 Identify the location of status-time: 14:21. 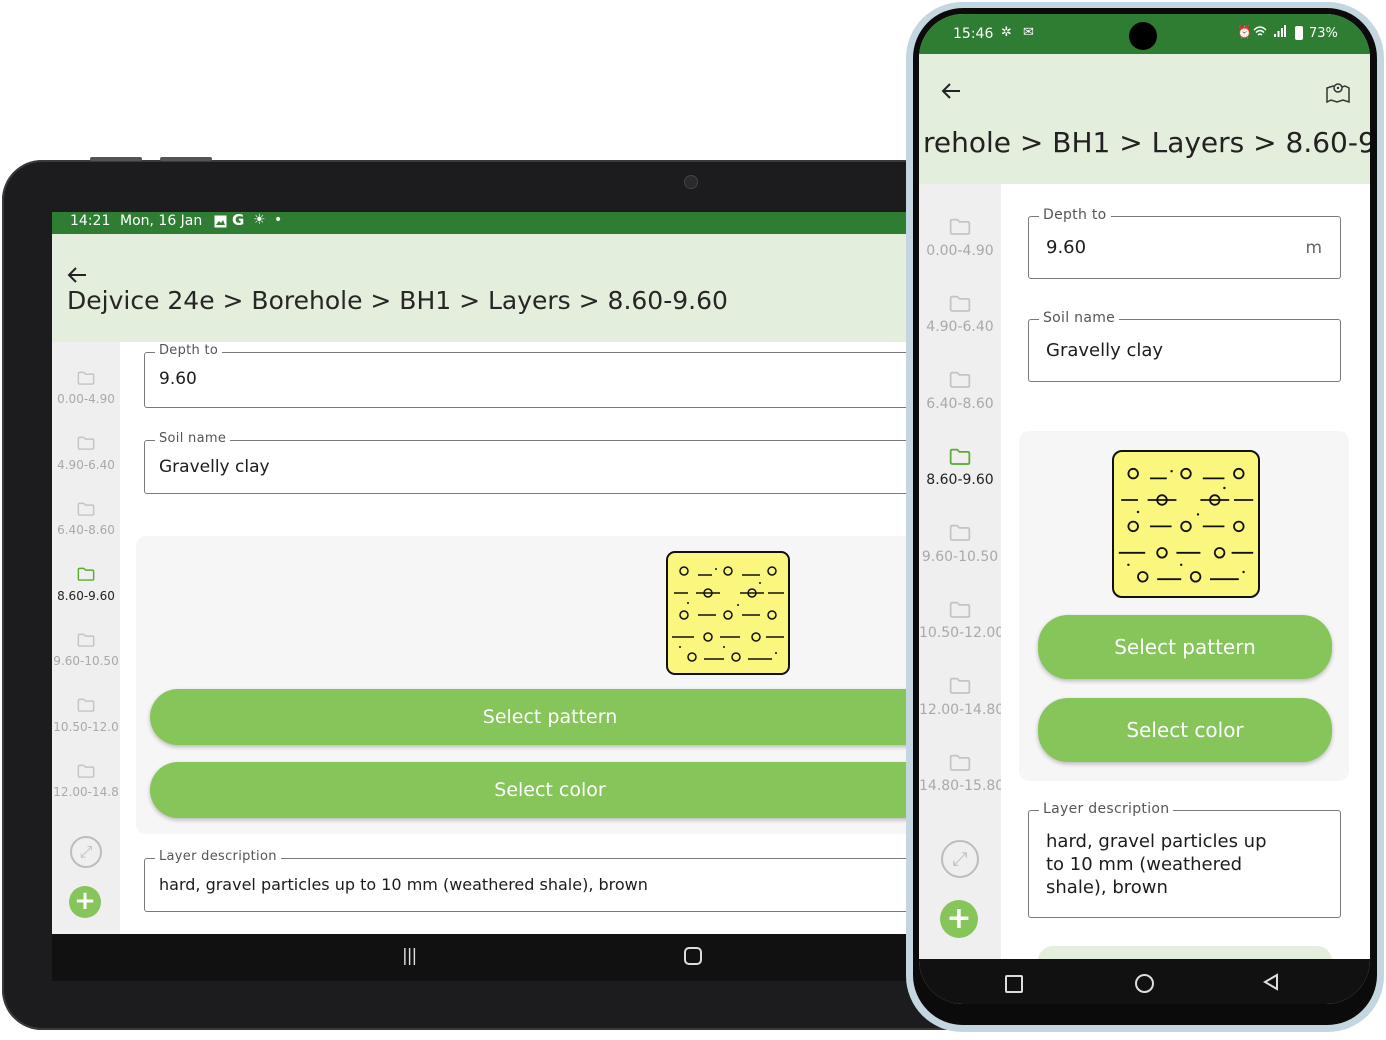
(90, 221).